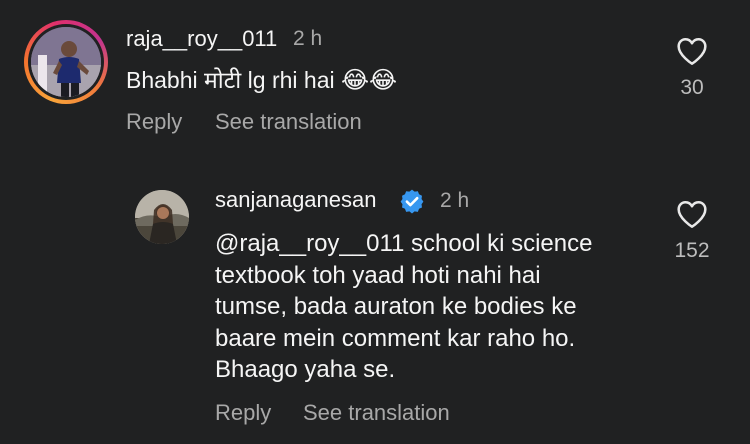  I want to click on reply-text-line: textbook toh yaad hoti nahi hai, so click(378, 275).